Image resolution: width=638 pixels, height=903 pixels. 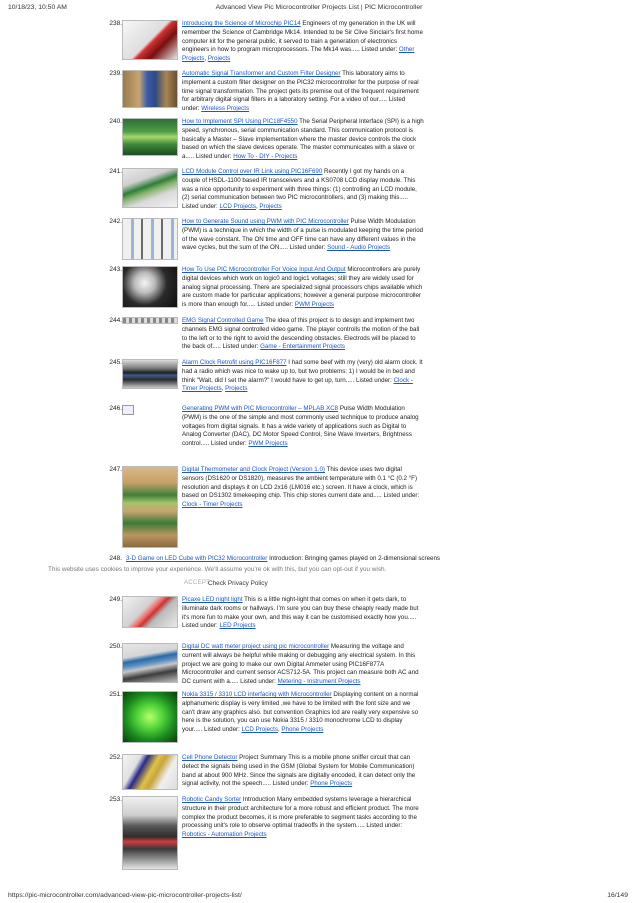 I want to click on entry-number: 242., so click(x=115, y=221).